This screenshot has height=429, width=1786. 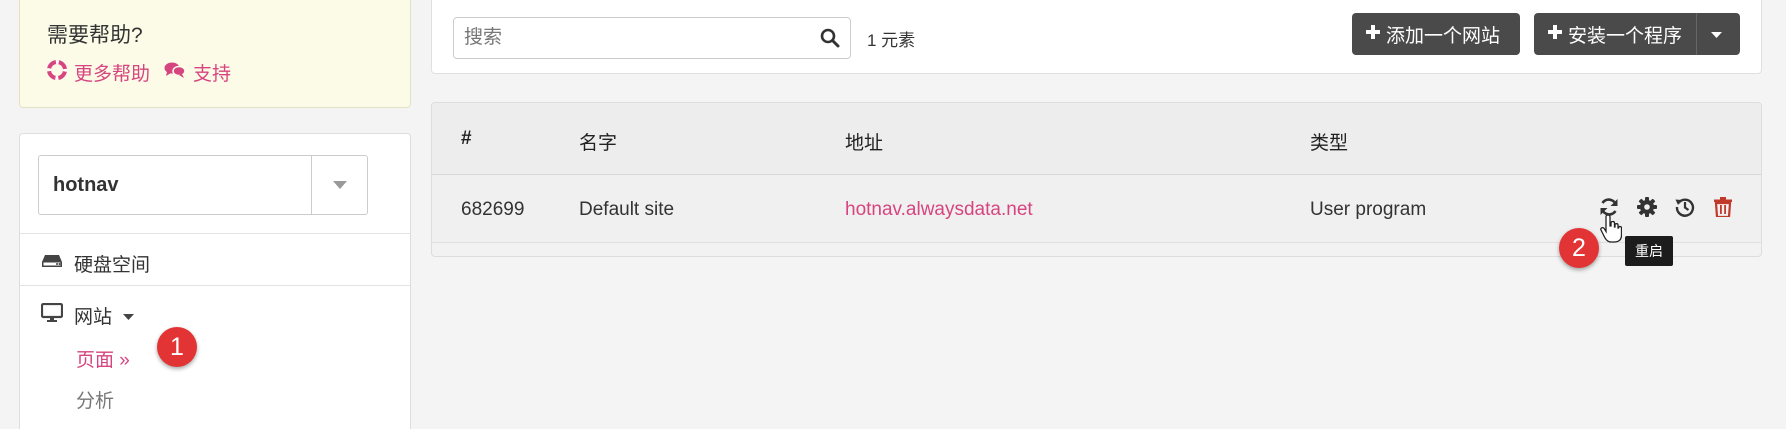 I want to click on hdd-icon, so click(x=52, y=264).